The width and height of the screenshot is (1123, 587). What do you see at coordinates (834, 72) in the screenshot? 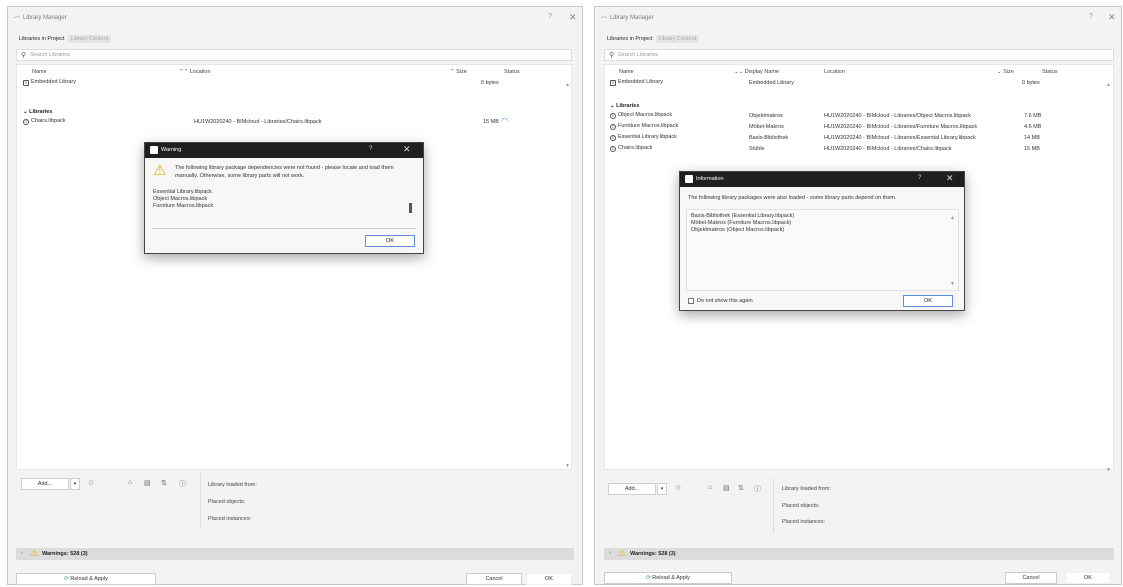
I see `column-header-location: Location` at bounding box center [834, 72].